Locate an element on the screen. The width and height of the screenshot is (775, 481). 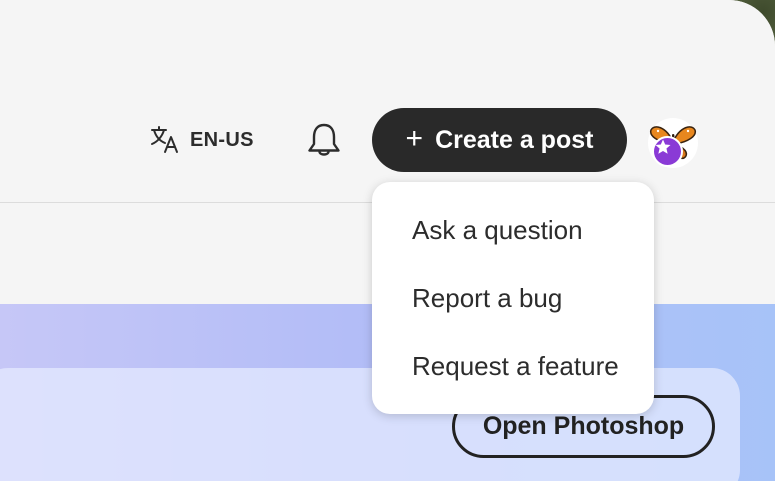
bell-icon is located at coordinates (324, 142).